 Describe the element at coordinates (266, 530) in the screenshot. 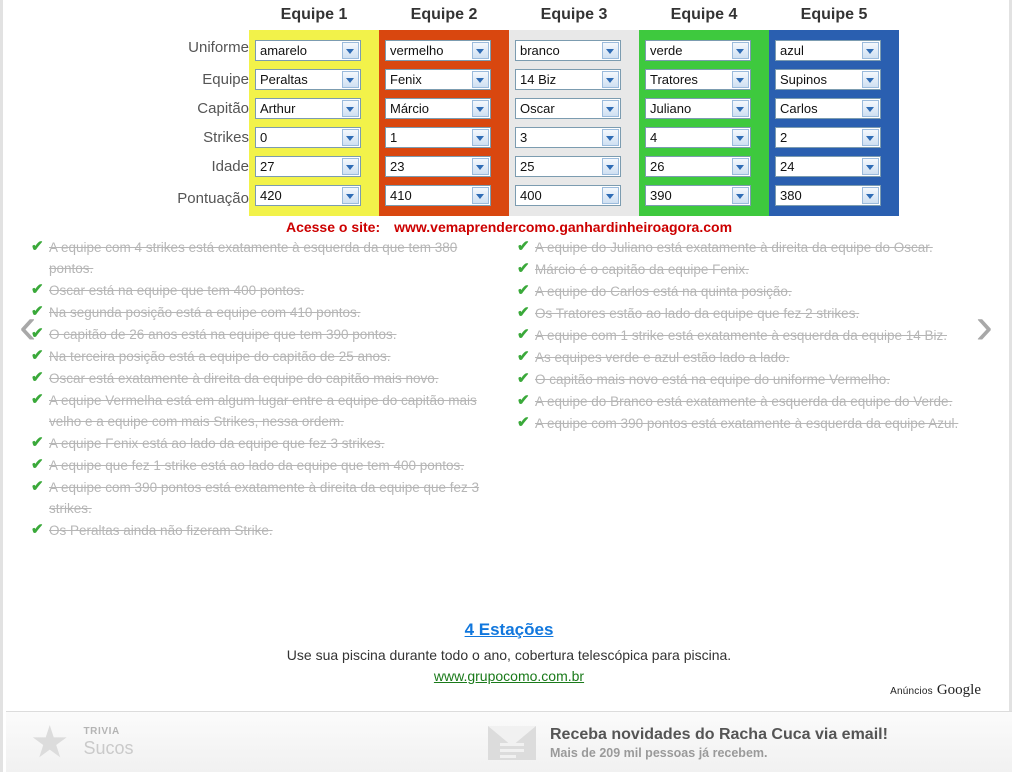

I see `clue-item: ✔ Os Peraltas ainda não fizeram Strike.` at that location.